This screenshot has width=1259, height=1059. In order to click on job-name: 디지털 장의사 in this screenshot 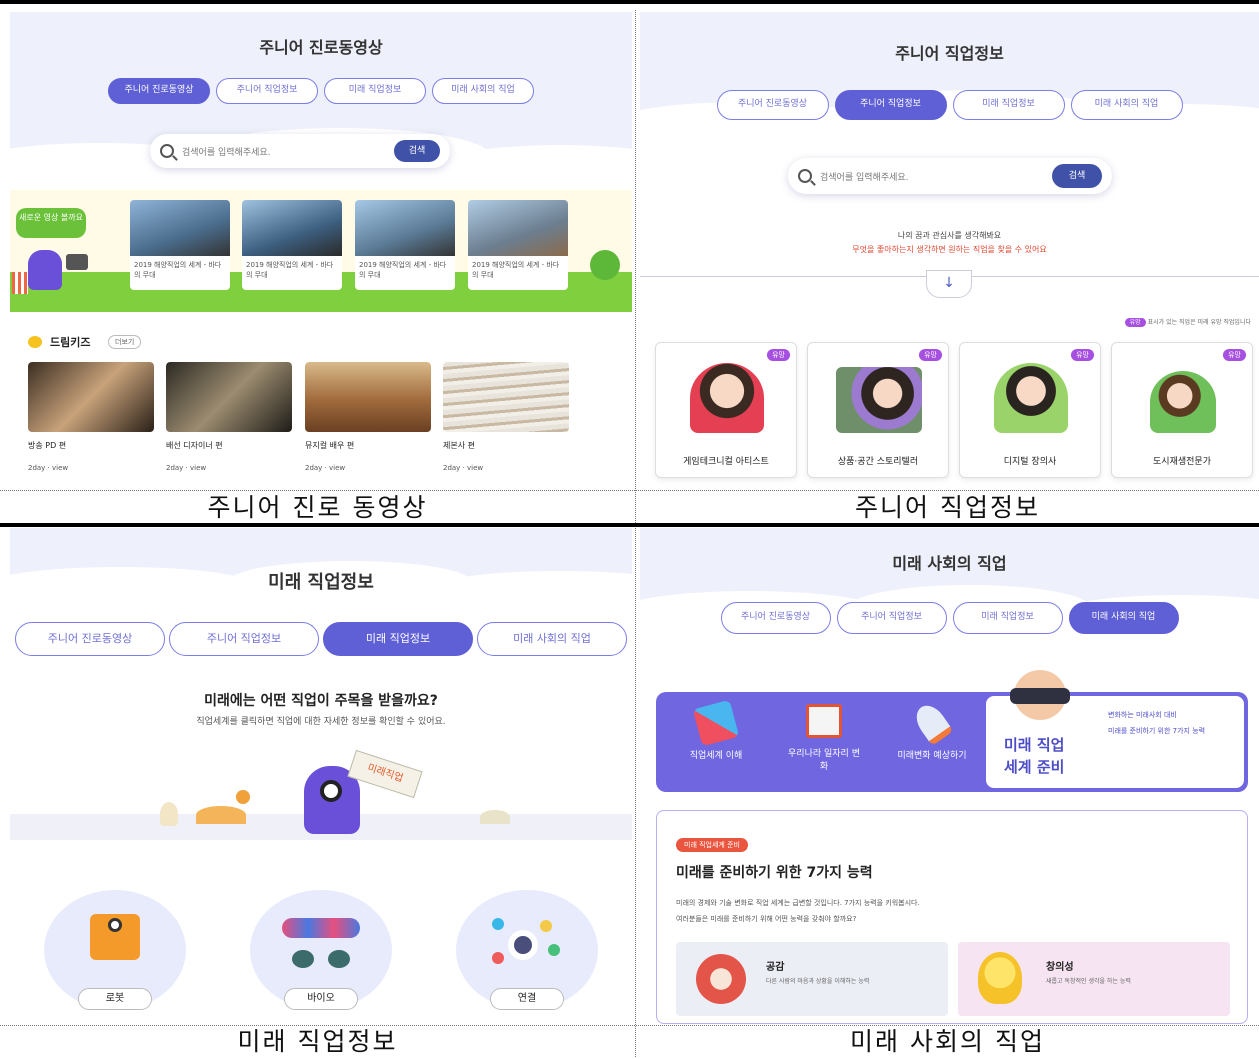, I will do `click(1030, 462)`.